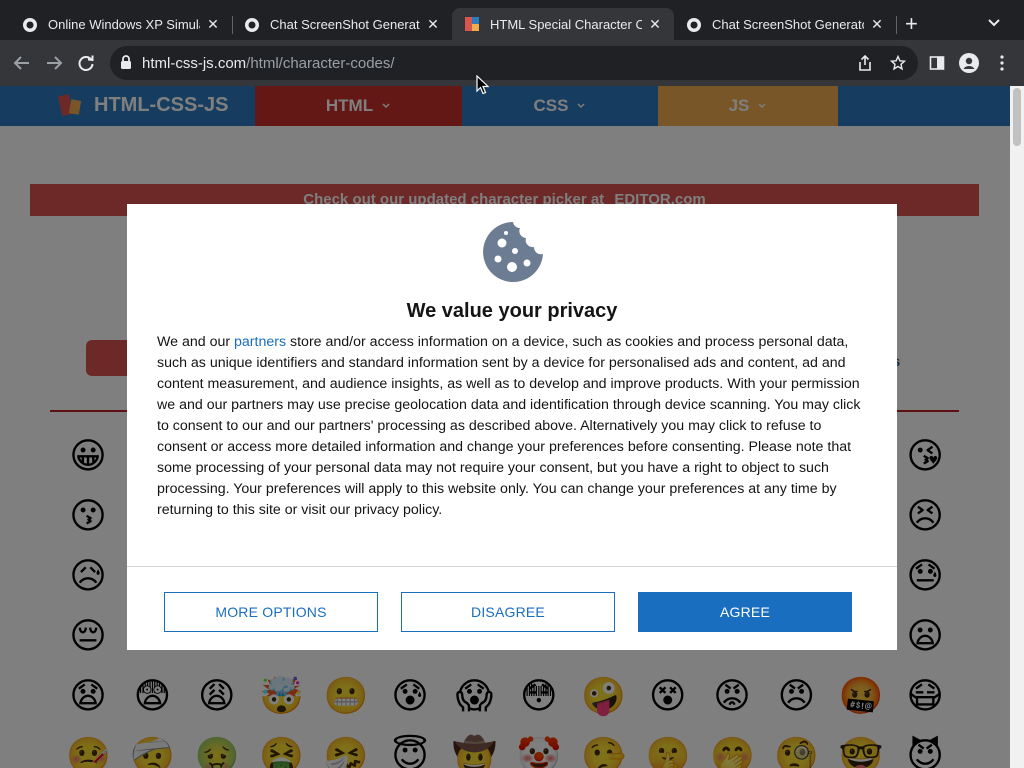  I want to click on share-icon, so click(865, 63).